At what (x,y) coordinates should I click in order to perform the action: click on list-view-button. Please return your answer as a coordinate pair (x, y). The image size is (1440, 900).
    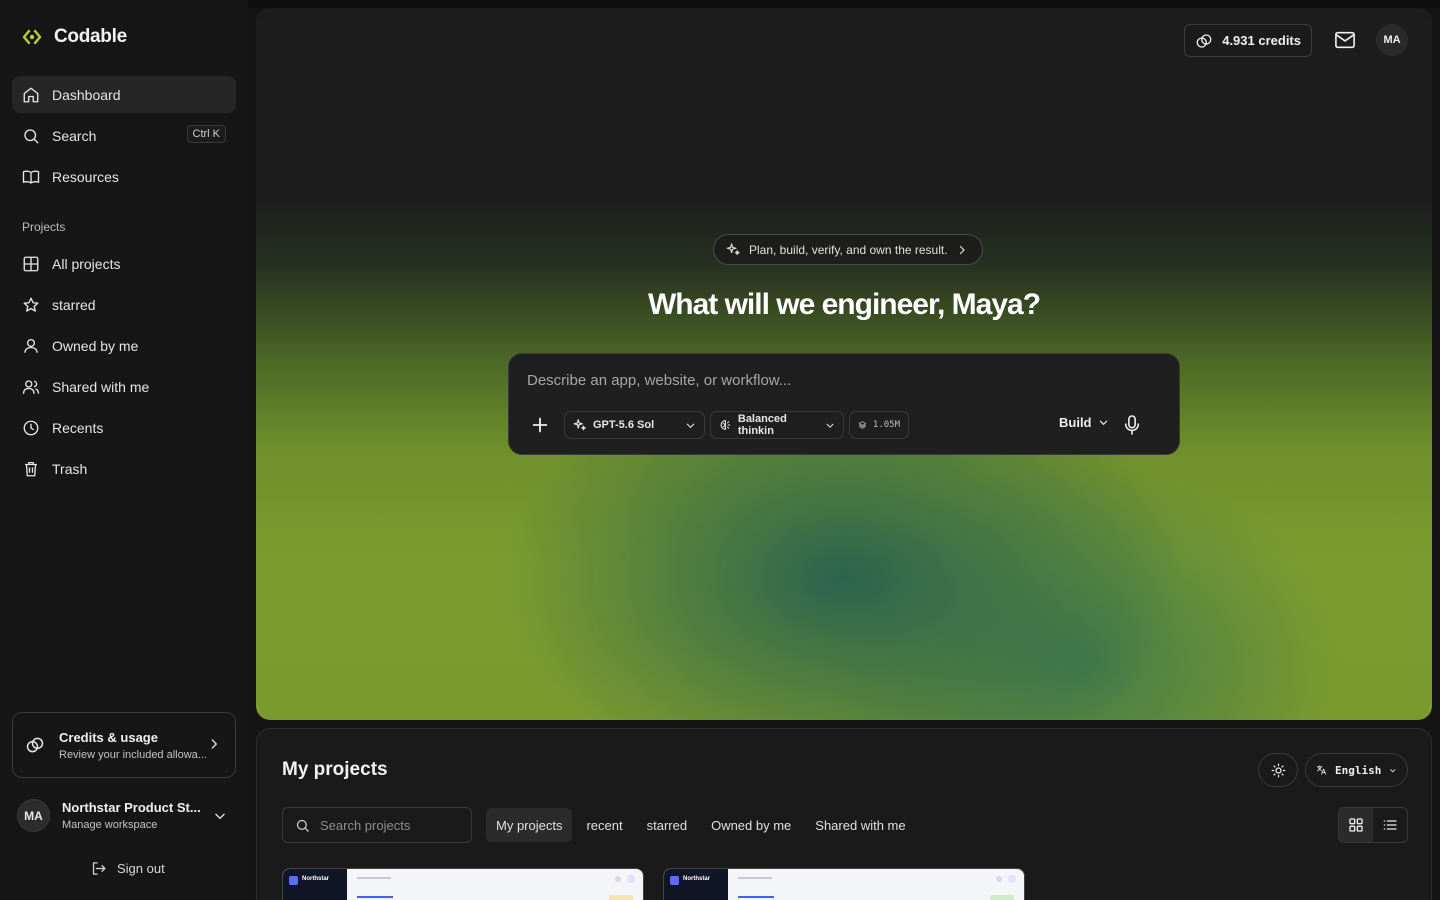
    Looking at the image, I should click on (1390, 825).